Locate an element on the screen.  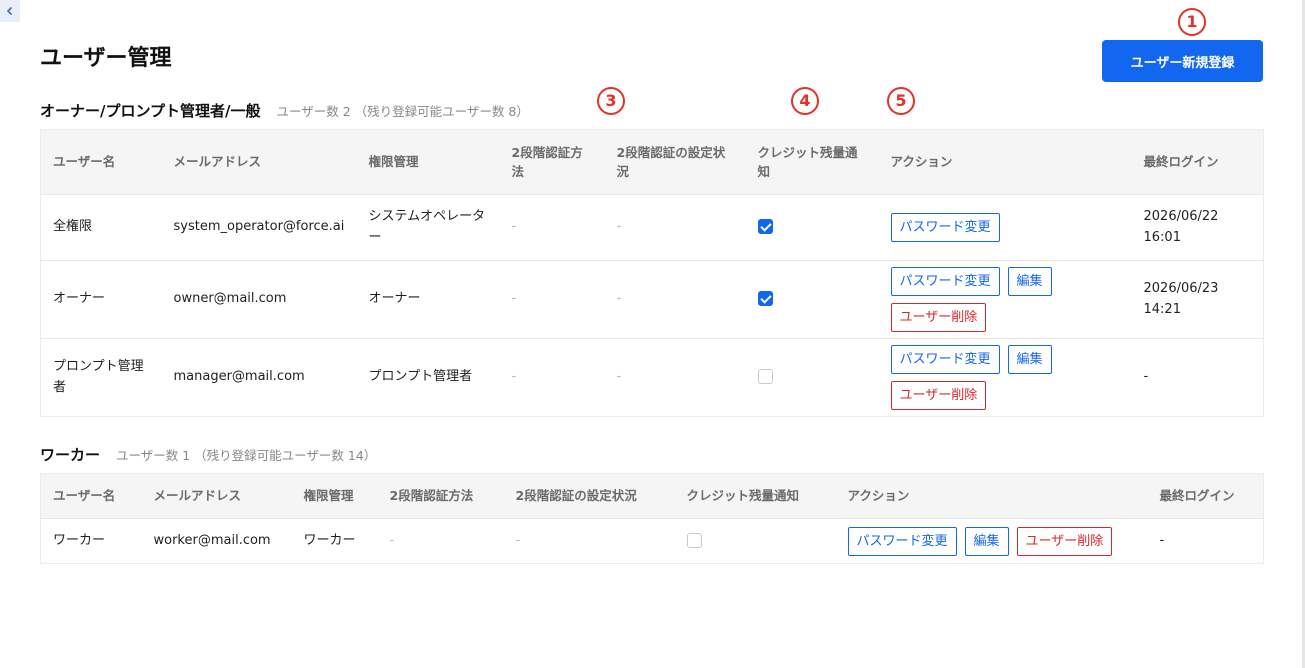
chevron-left-icon is located at coordinates (9, 11).